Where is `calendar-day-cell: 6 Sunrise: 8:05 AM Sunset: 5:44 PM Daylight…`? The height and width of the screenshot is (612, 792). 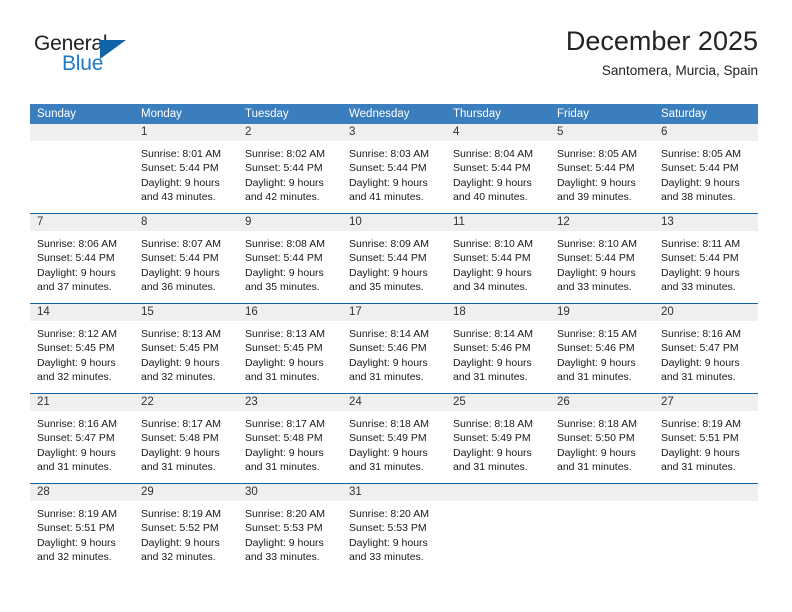
calendar-day-cell: 6 Sunrise: 8:05 AM Sunset: 5:44 PM Daylight… is located at coordinates (706, 168).